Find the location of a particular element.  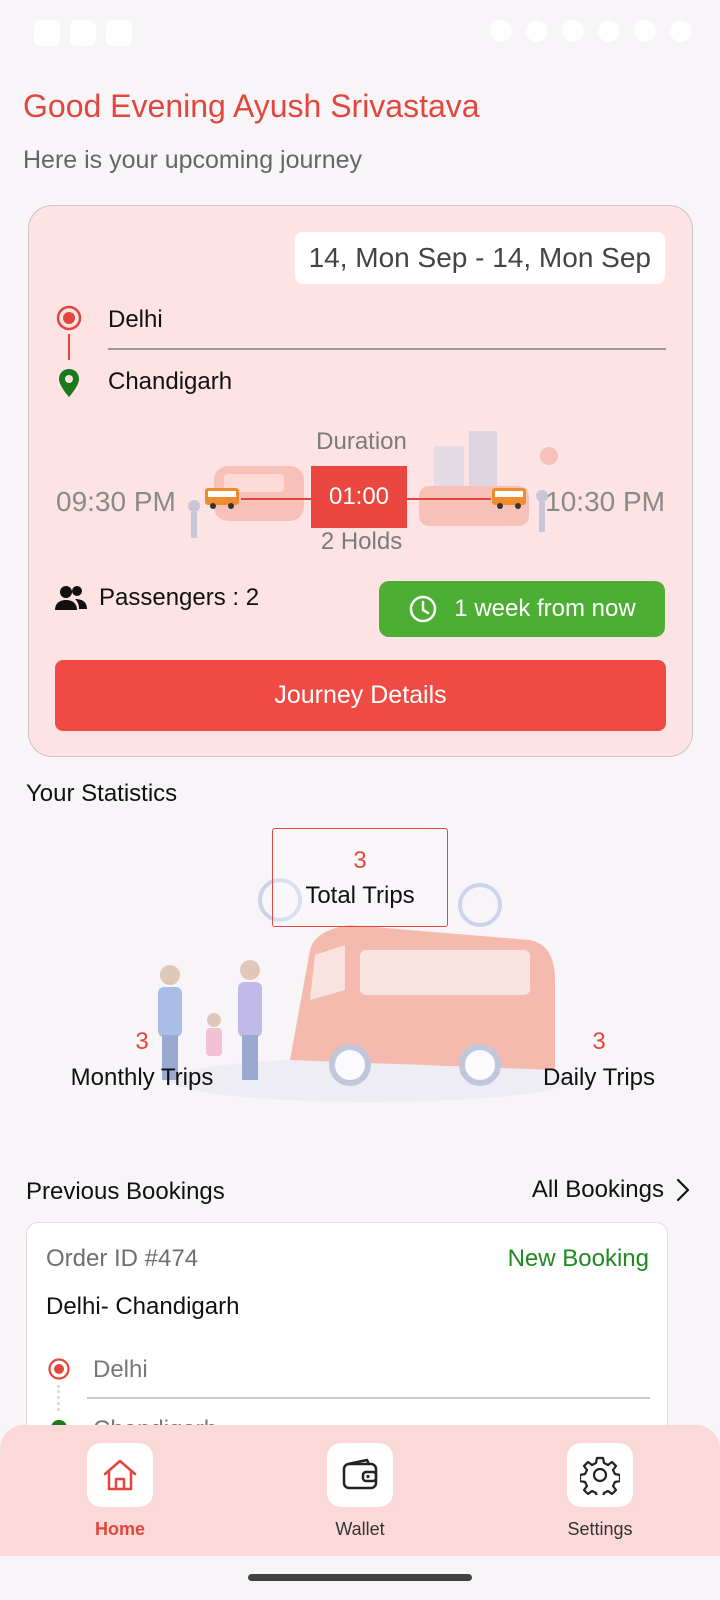

total-trips-label: Total Trips is located at coordinates (360, 895).